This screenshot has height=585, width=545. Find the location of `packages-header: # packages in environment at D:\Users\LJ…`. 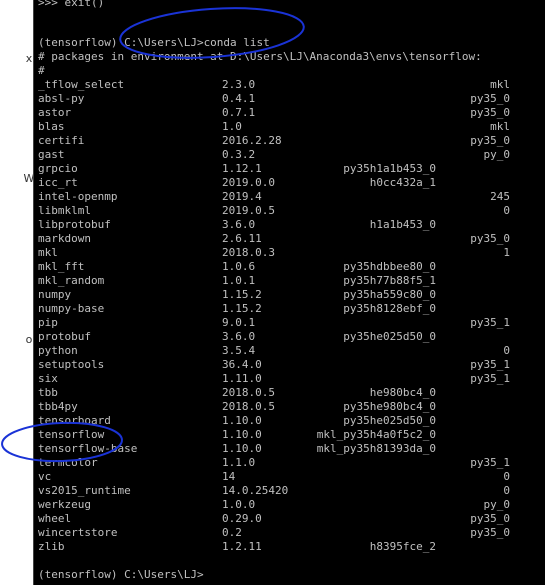

packages-header: # packages in environment at D:\Users\LJ… is located at coordinates (260, 56).